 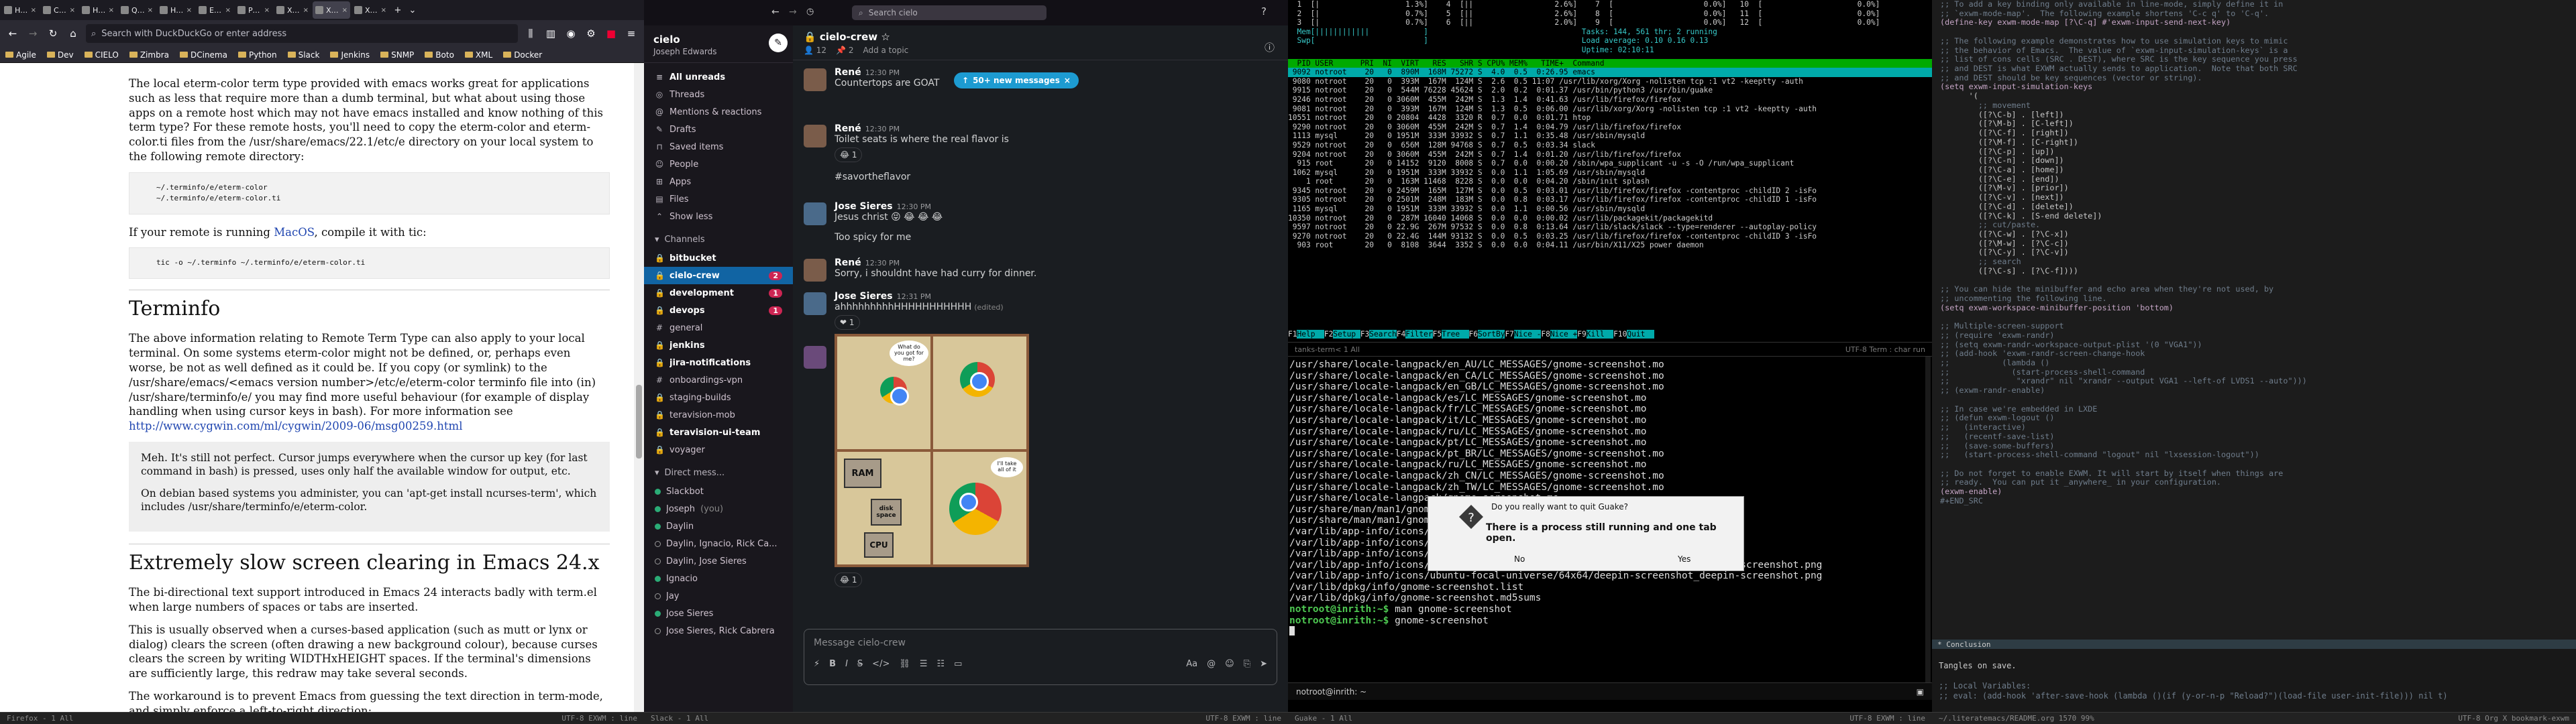 What do you see at coordinates (478, 55) in the screenshot?
I see `bookmark-folder: XML` at bounding box center [478, 55].